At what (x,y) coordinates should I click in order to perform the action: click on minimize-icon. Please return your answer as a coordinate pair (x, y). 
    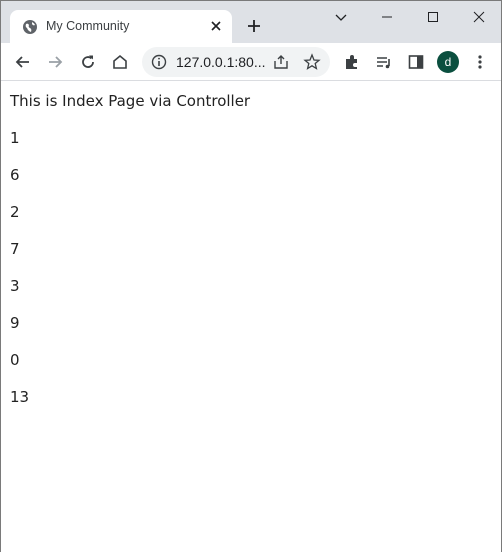
    Looking at the image, I should click on (387, 17).